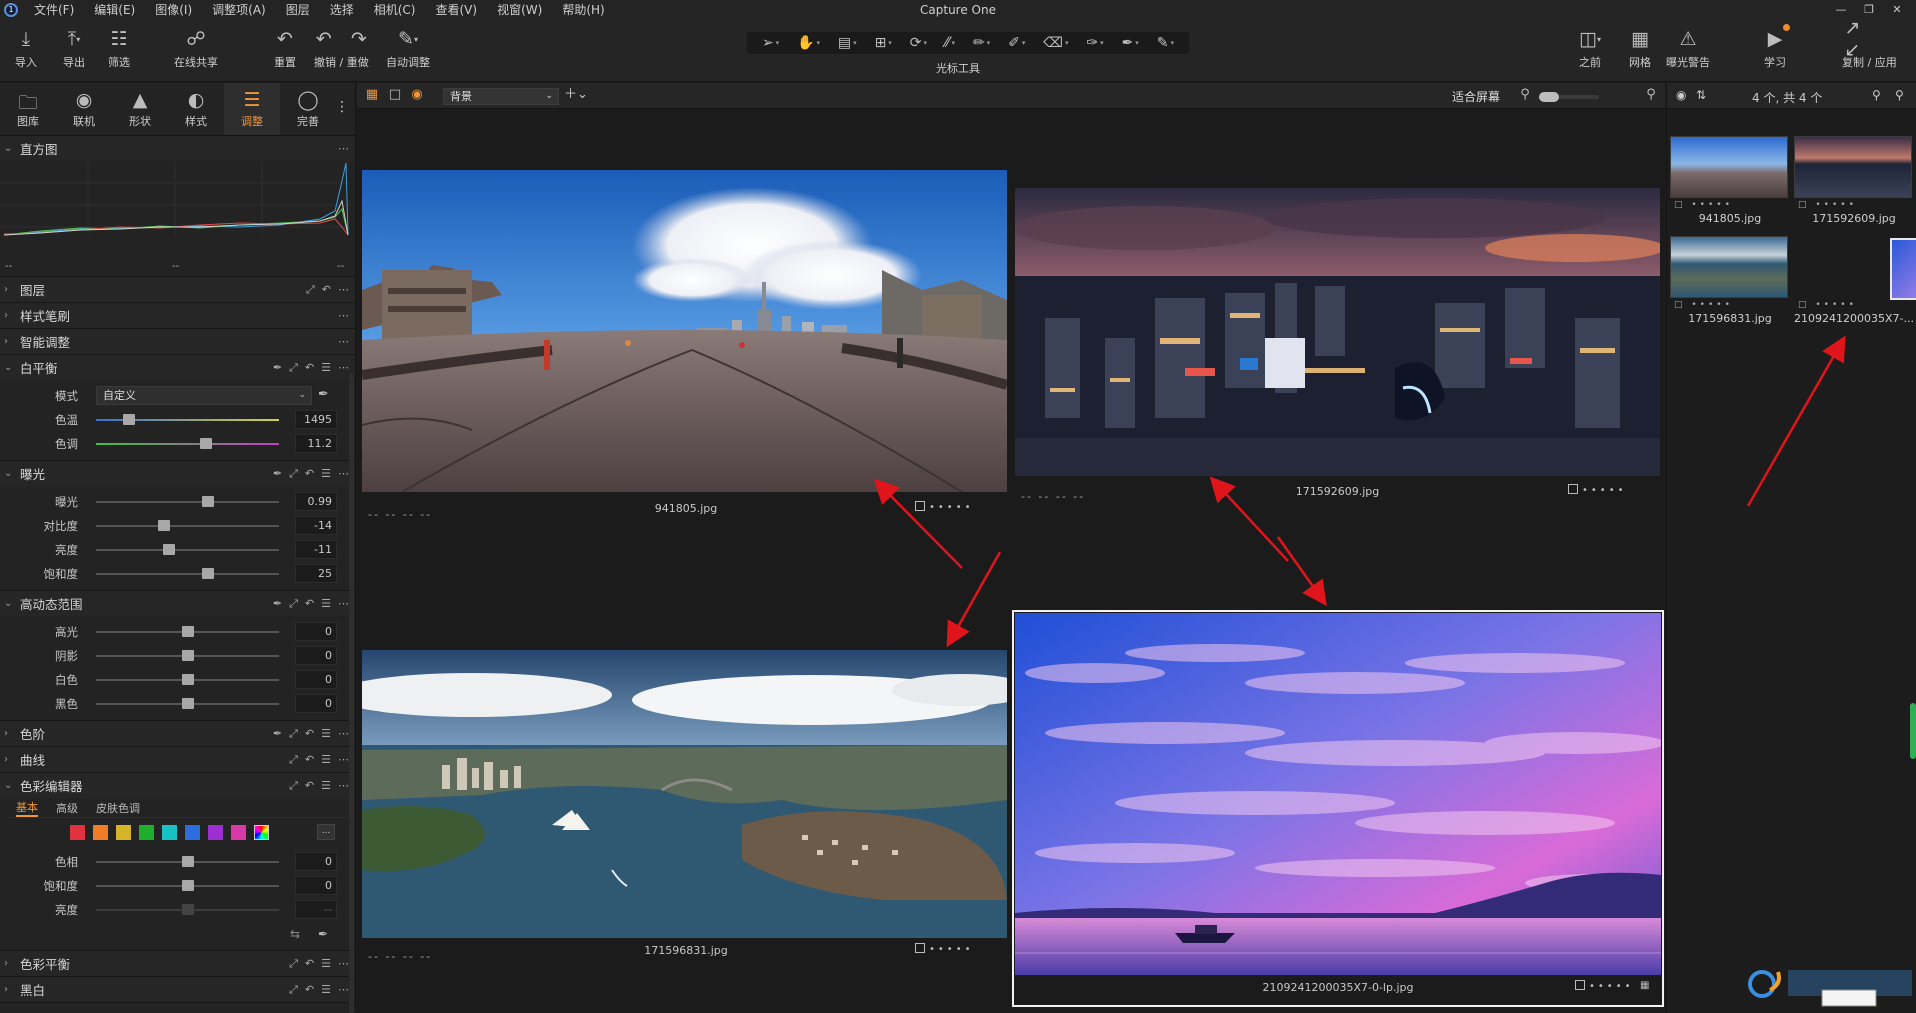 This screenshot has width=1916, height=1013. What do you see at coordinates (1525, 95) in the screenshot?
I see `zoom-out-icon: ⚲` at bounding box center [1525, 95].